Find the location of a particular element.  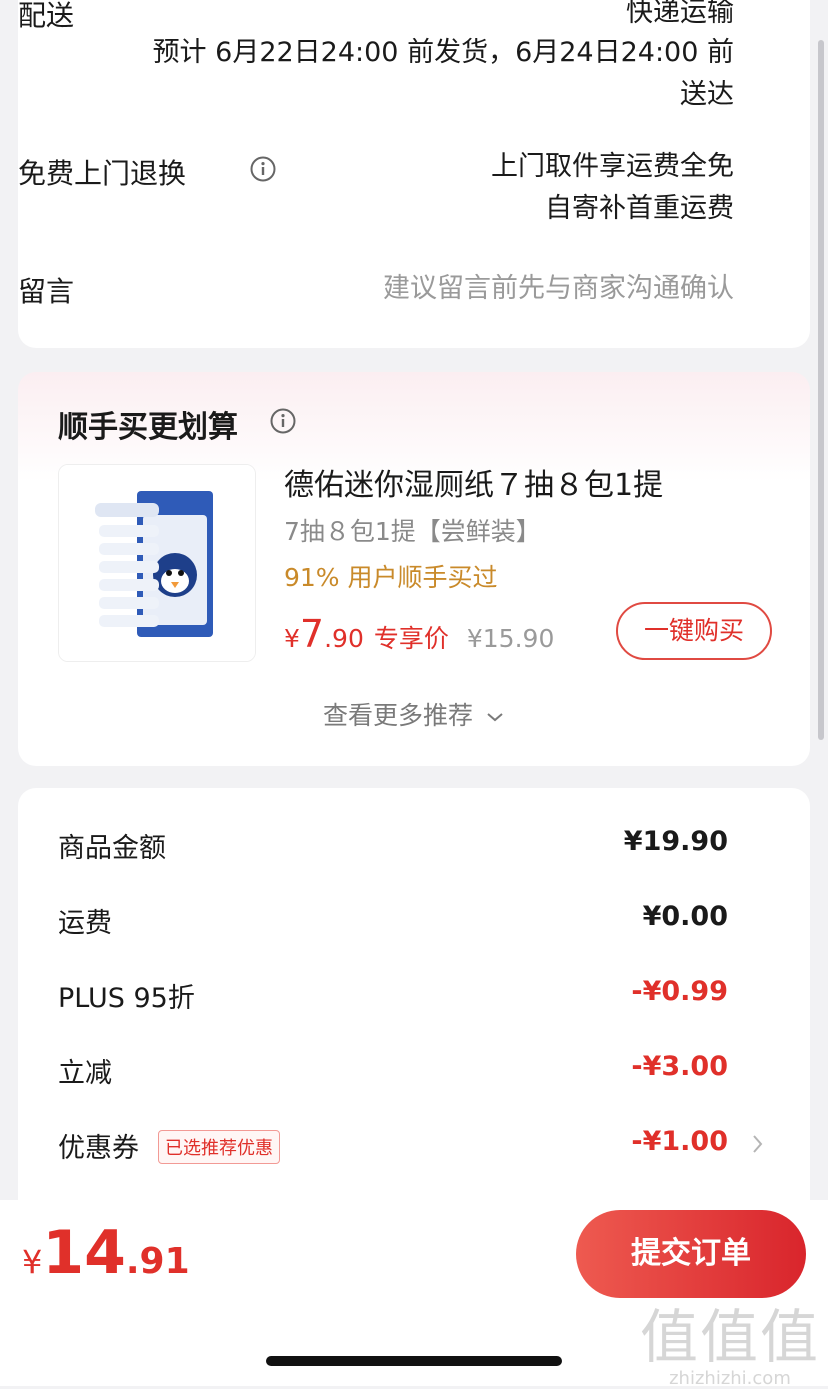

order-total: ¥14.91 is located at coordinates (106, 1253).